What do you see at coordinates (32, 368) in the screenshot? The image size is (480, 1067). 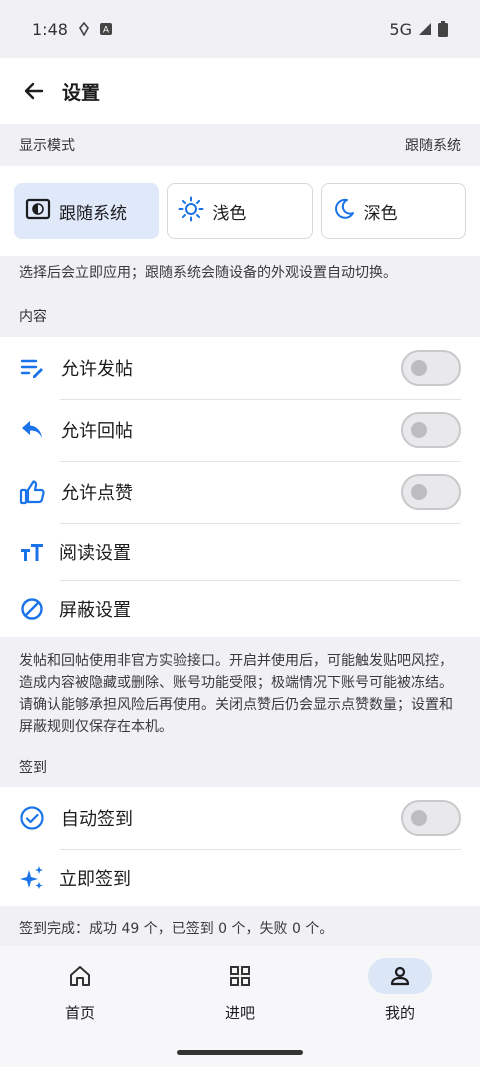 I see `post-icon` at bounding box center [32, 368].